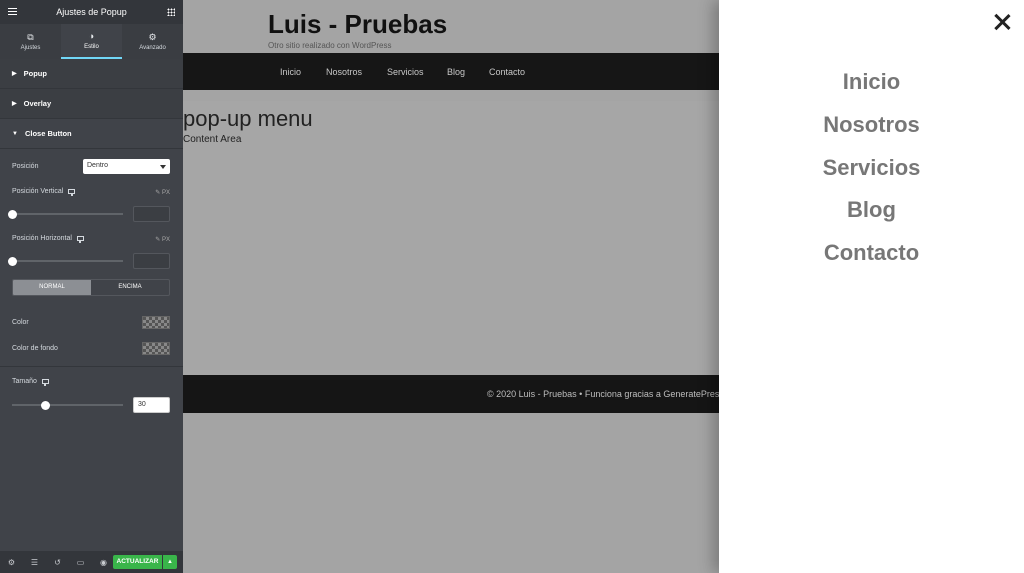  I want to click on popup-link-contacto: Contacto, so click(871, 253).